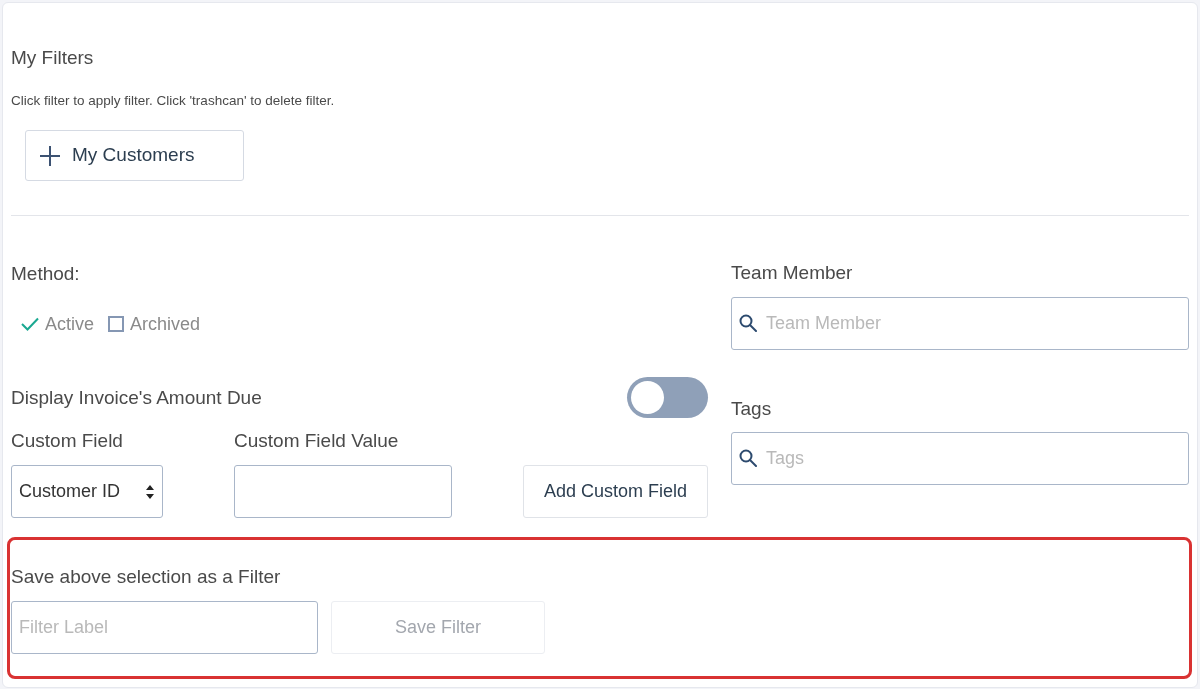 This screenshot has height=689, width=1200. Describe the element at coordinates (960, 458) in the screenshot. I see `tags-search-field: Tags` at that location.